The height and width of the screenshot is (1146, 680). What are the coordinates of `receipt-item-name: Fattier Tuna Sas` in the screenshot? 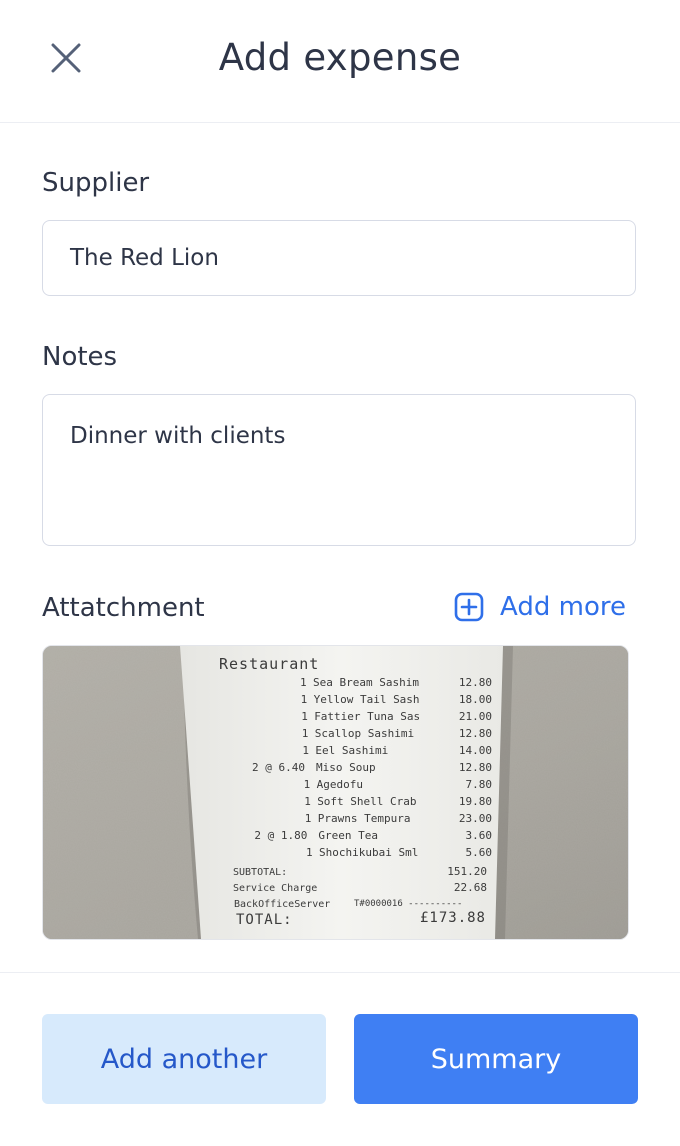 It's located at (367, 716).